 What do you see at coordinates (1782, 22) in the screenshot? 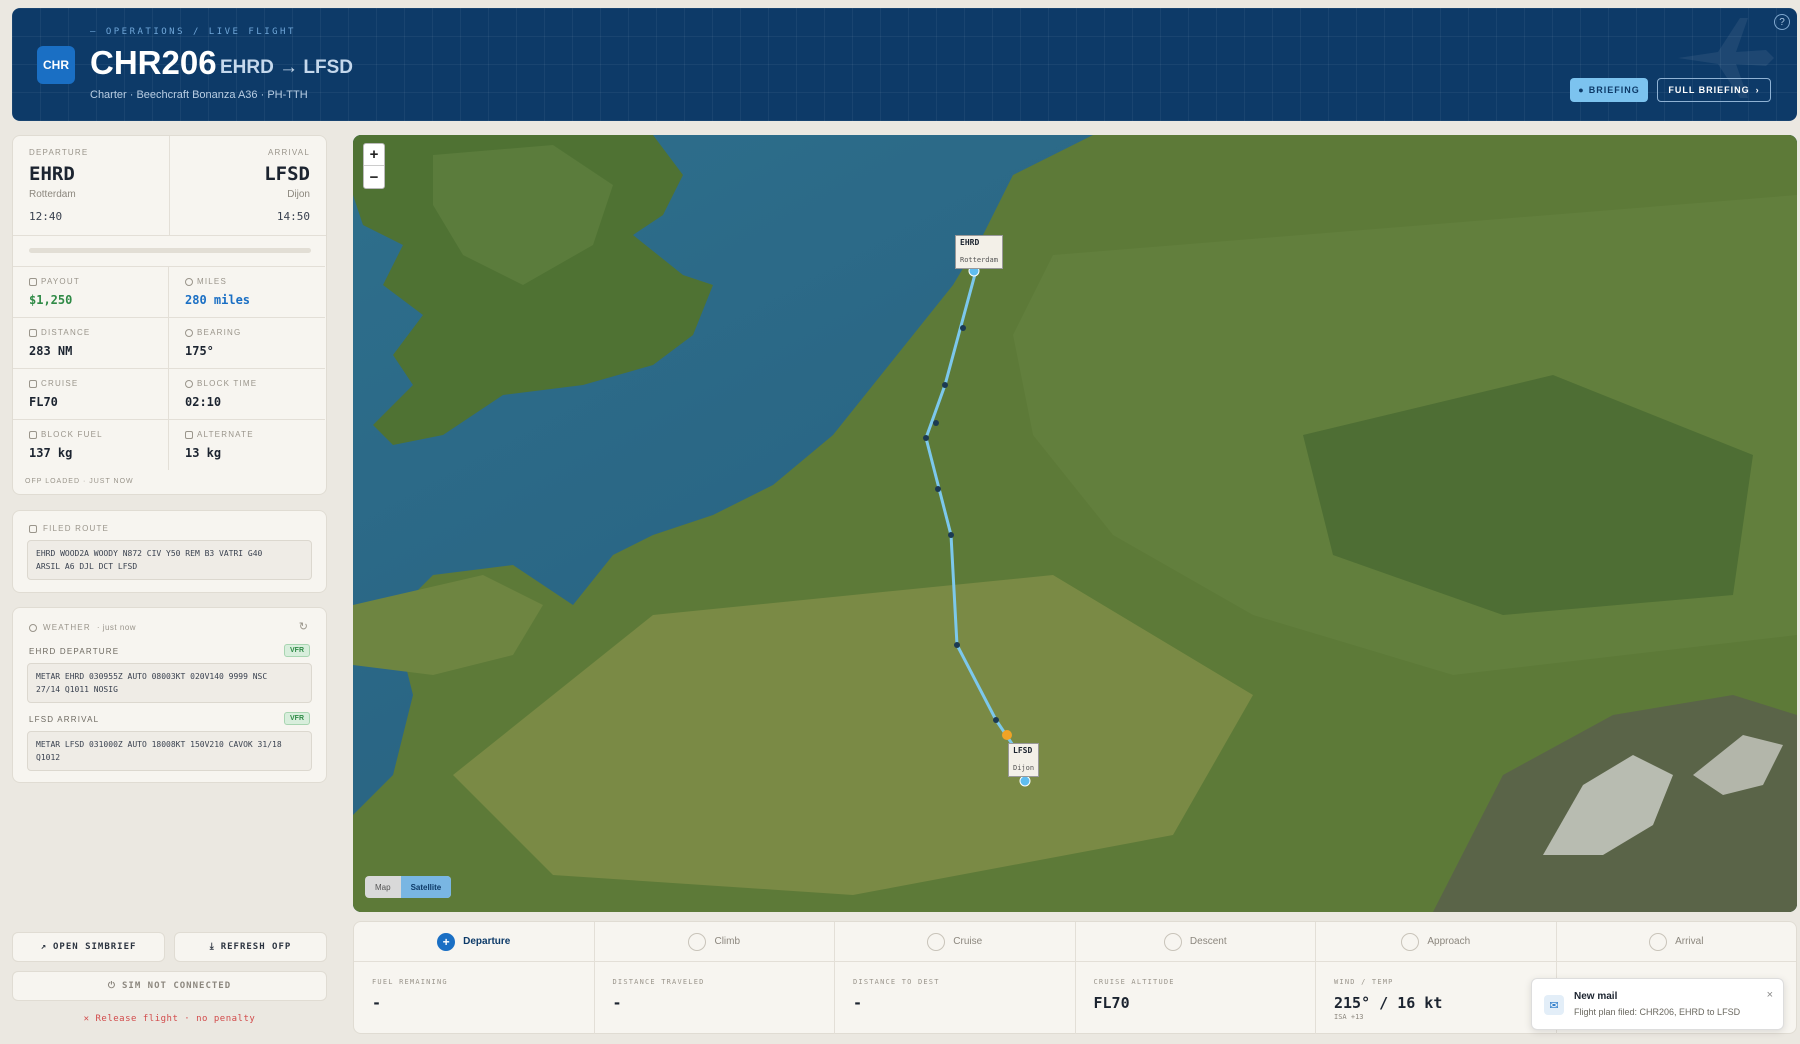
I see `help-icon: ?` at bounding box center [1782, 22].